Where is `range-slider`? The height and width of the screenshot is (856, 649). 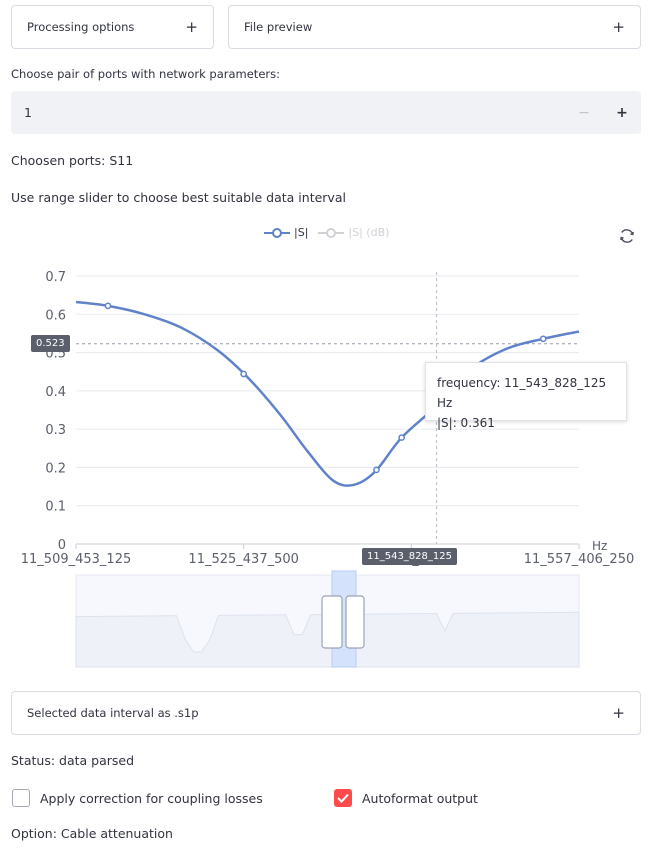 range-slider is located at coordinates (327, 619).